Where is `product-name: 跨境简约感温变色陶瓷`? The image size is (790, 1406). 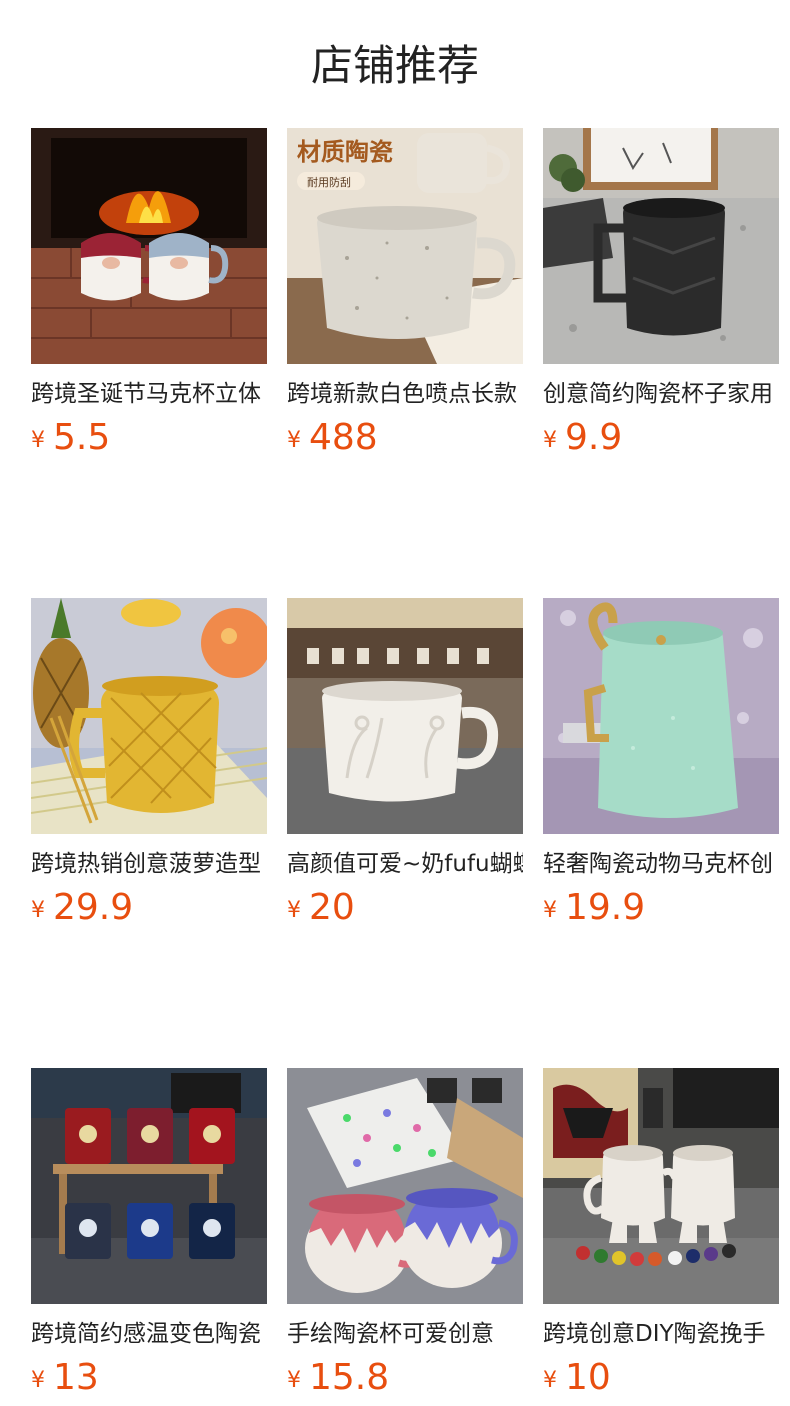
product-name: 跨境简约感温变色陶瓷 is located at coordinates (149, 1334).